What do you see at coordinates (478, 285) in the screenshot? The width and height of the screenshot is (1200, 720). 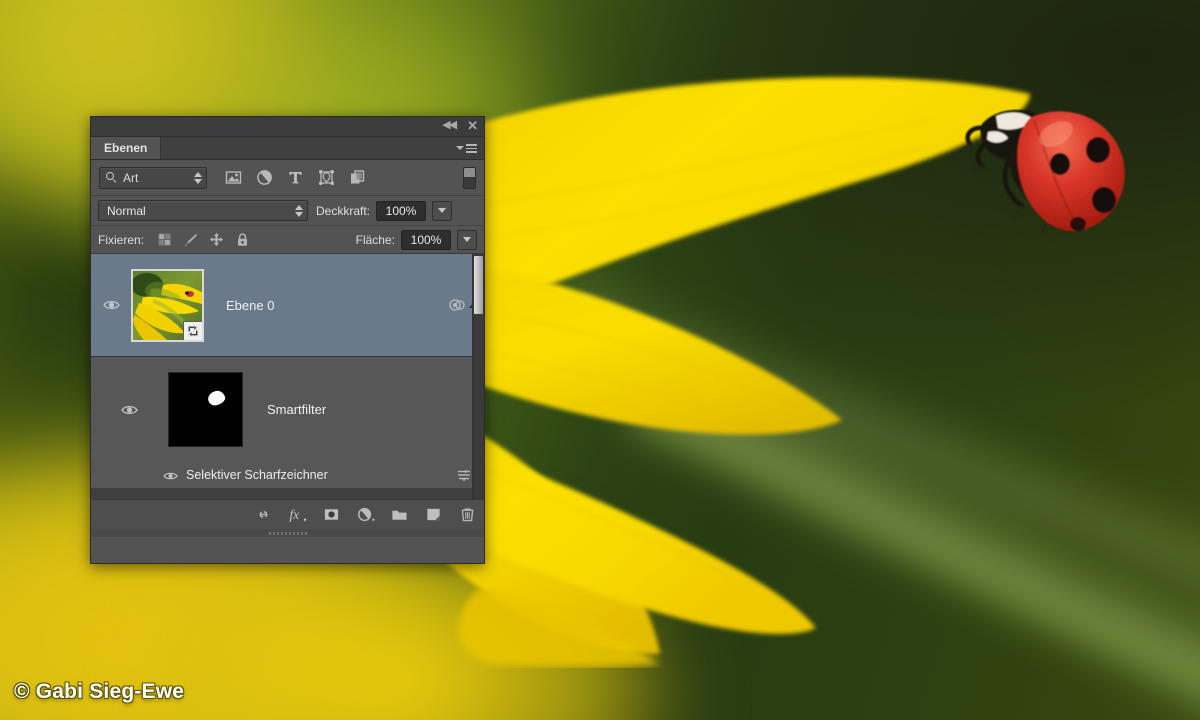 I see `scrollbar-thumb` at bounding box center [478, 285].